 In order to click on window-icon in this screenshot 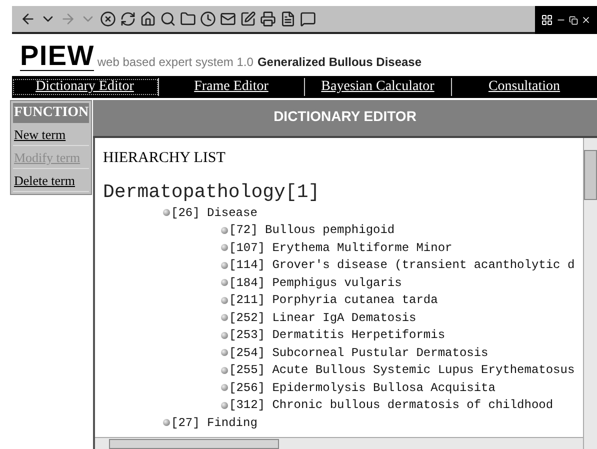, I will do `click(546, 20)`.